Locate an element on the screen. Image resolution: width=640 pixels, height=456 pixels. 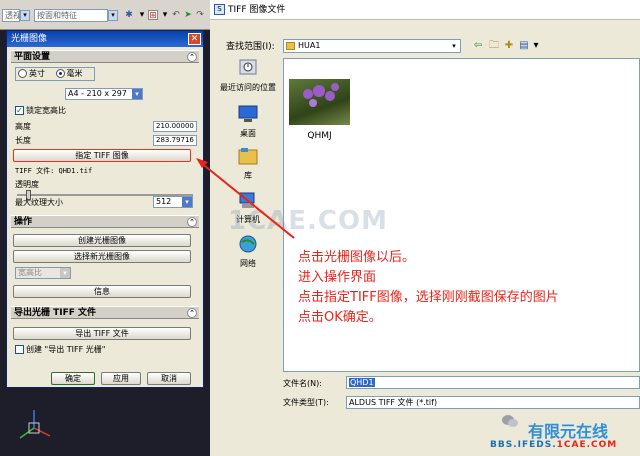
back-icon: ⇦ is located at coordinates (478, 46).